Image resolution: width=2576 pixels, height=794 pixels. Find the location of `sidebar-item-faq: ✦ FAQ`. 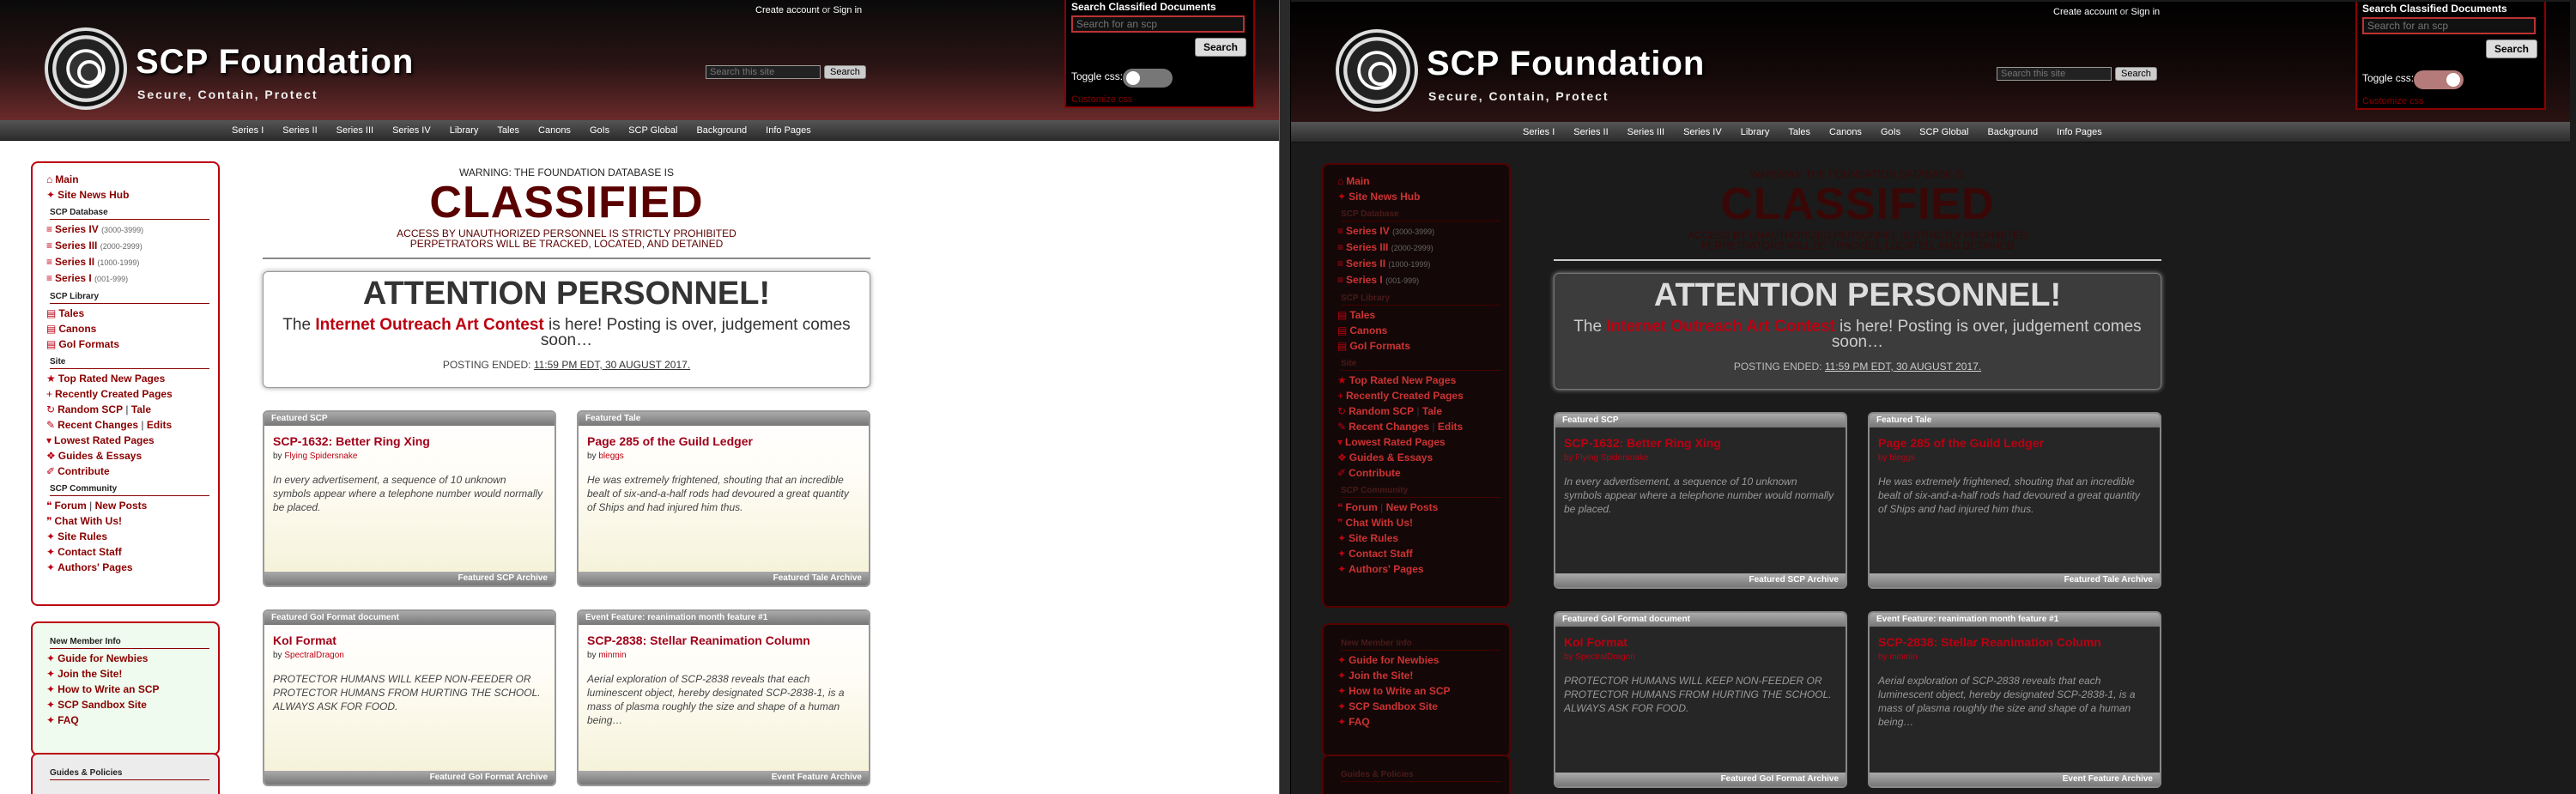

sidebar-item-faq: ✦ FAQ is located at coordinates (1416, 722).